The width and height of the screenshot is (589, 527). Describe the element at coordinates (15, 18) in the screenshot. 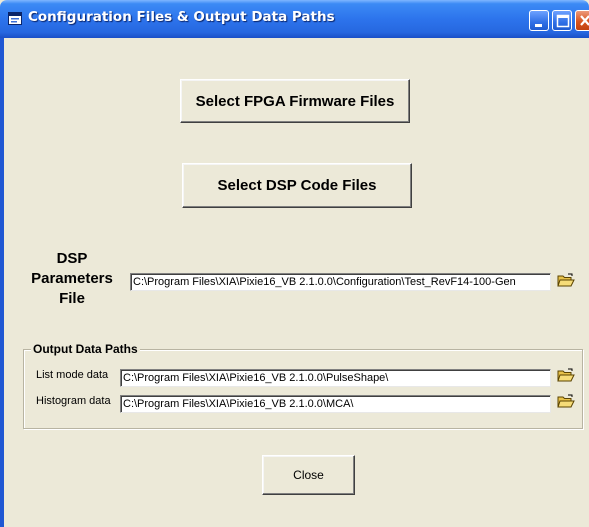

I see `app-window-icon` at that location.